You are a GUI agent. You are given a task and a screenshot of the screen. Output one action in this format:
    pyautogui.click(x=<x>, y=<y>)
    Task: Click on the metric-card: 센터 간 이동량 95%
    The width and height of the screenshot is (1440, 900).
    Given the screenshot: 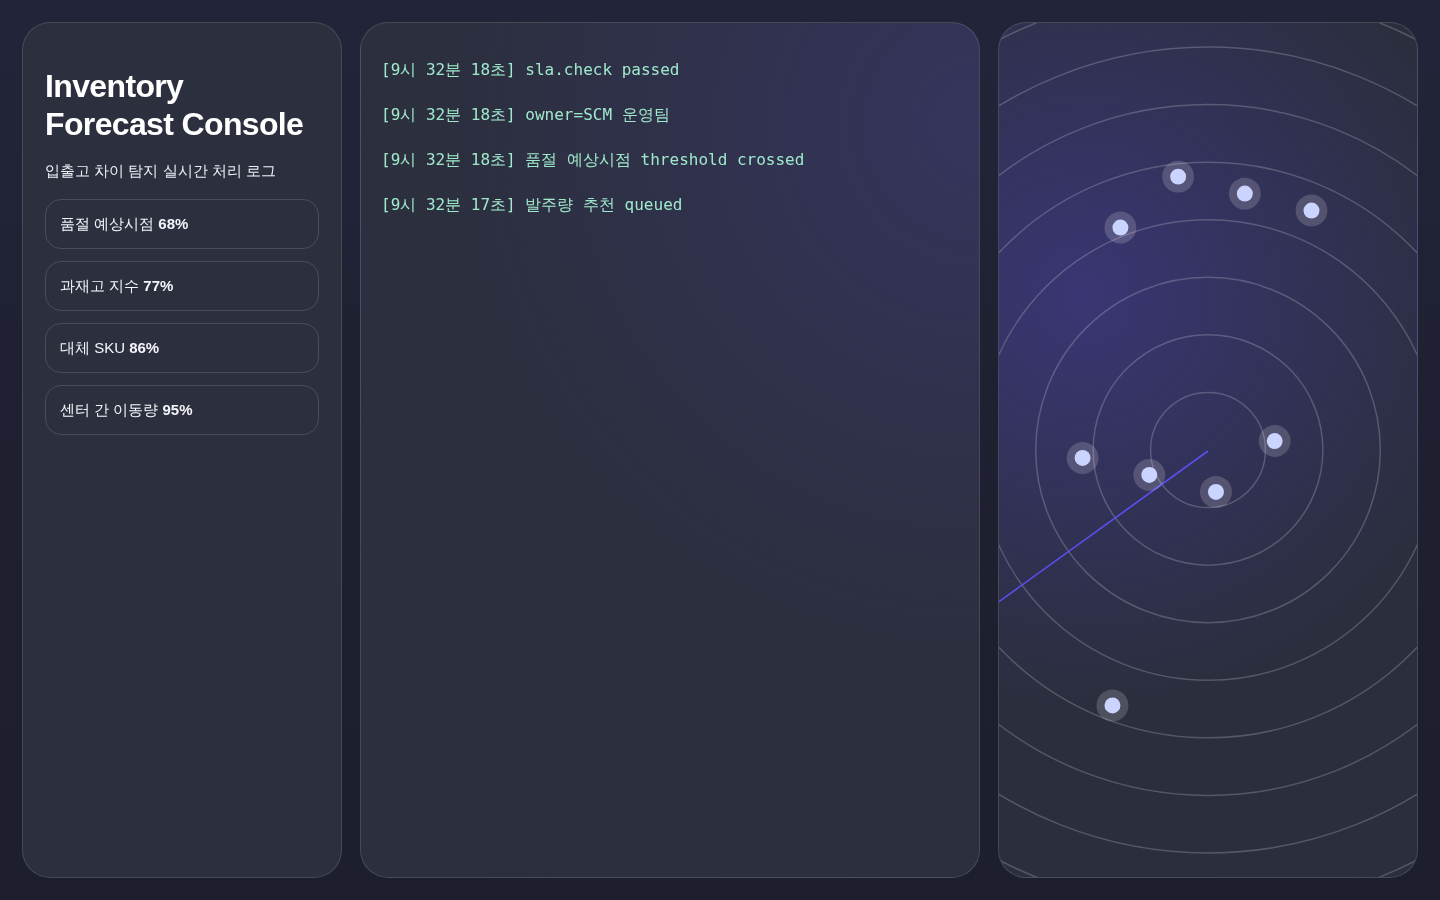 What is the action you would take?
    pyautogui.click(x=182, y=410)
    